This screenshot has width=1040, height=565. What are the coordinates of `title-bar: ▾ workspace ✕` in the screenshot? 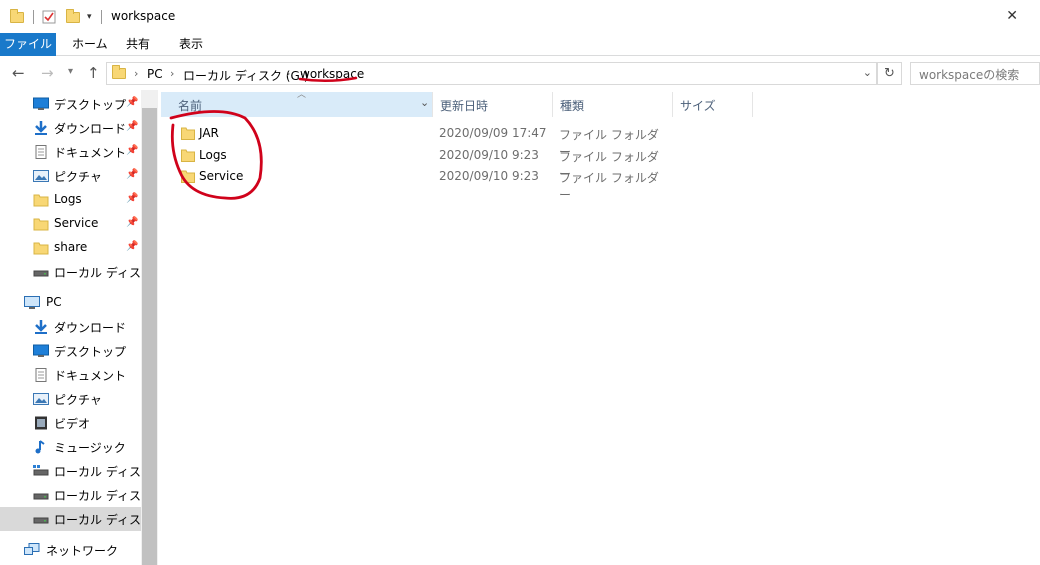 It's located at (520, 16).